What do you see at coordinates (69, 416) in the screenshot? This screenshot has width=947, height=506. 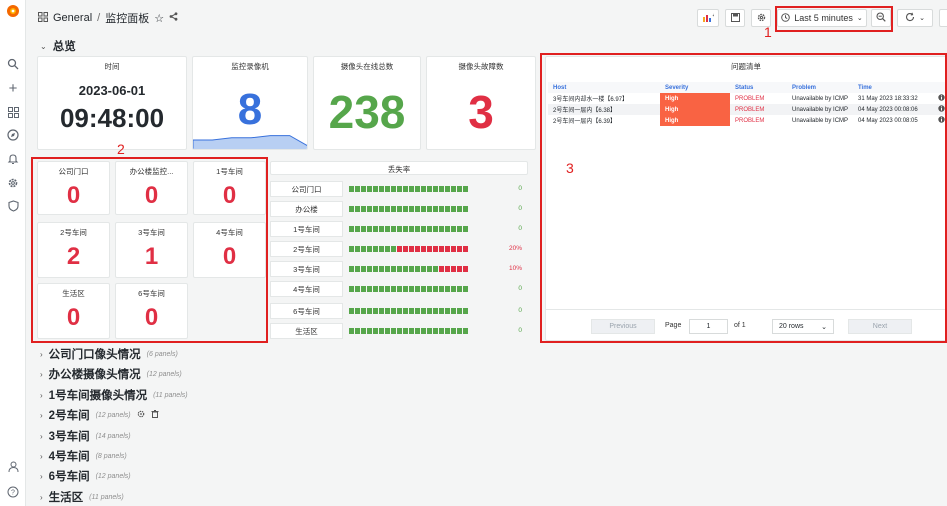 I see `collapsed-row-title: 2号车间` at bounding box center [69, 416].